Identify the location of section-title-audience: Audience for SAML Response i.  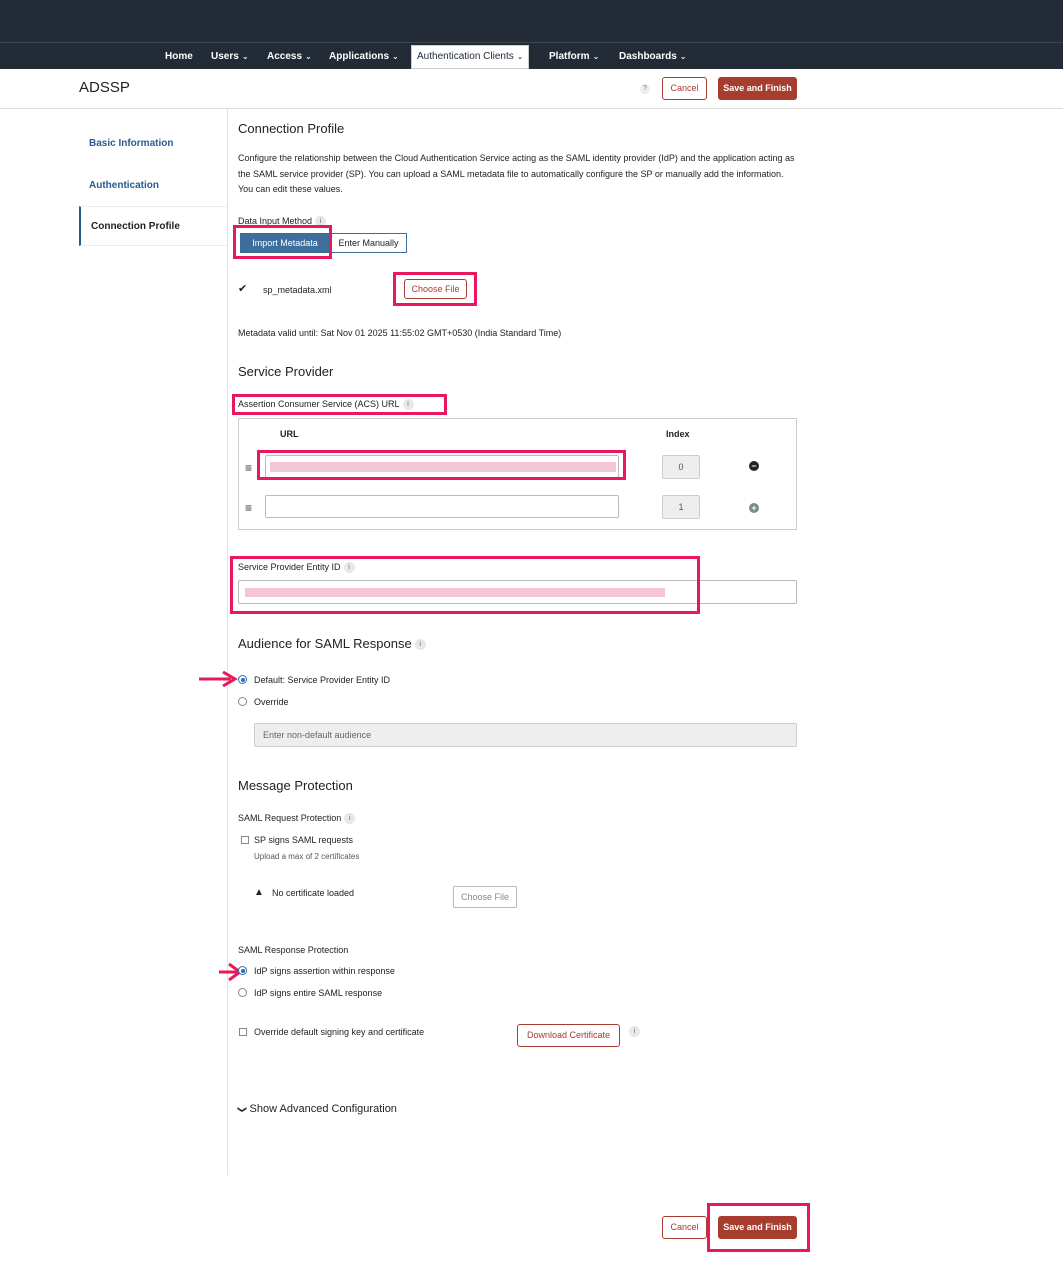
(332, 643).